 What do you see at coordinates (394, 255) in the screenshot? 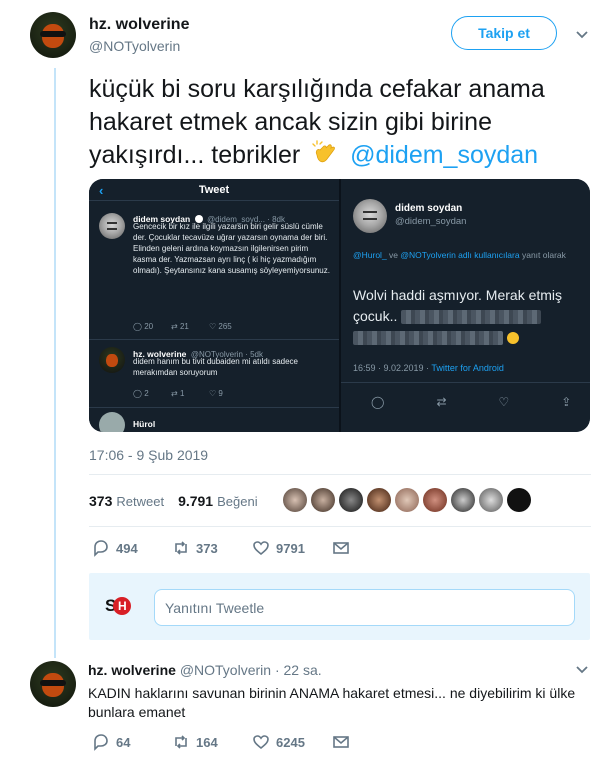
I see `dk-reply-mid: ve` at bounding box center [394, 255].